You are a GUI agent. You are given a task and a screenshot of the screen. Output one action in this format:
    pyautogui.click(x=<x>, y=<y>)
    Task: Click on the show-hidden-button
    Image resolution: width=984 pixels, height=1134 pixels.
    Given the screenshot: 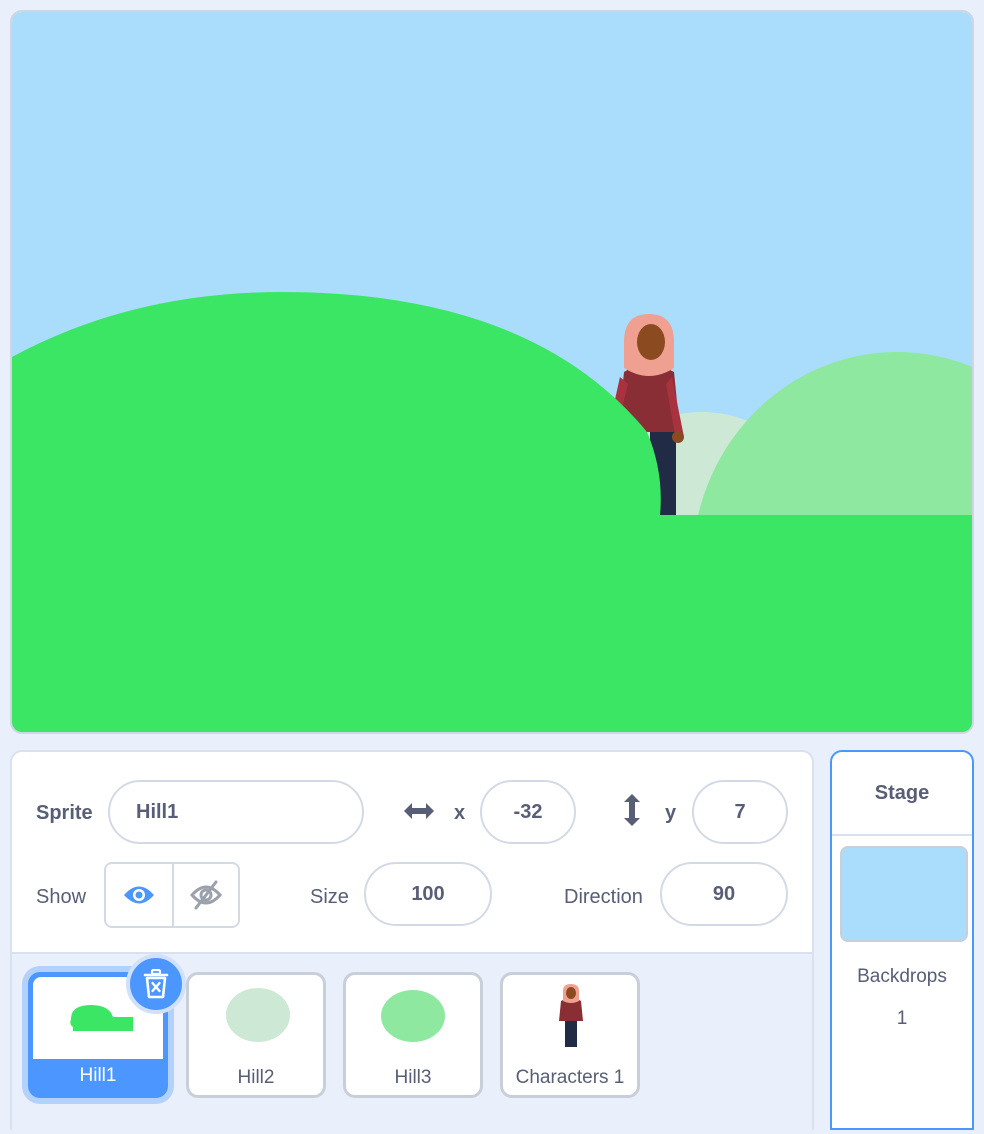 What is the action you would take?
    pyautogui.click(x=204, y=895)
    